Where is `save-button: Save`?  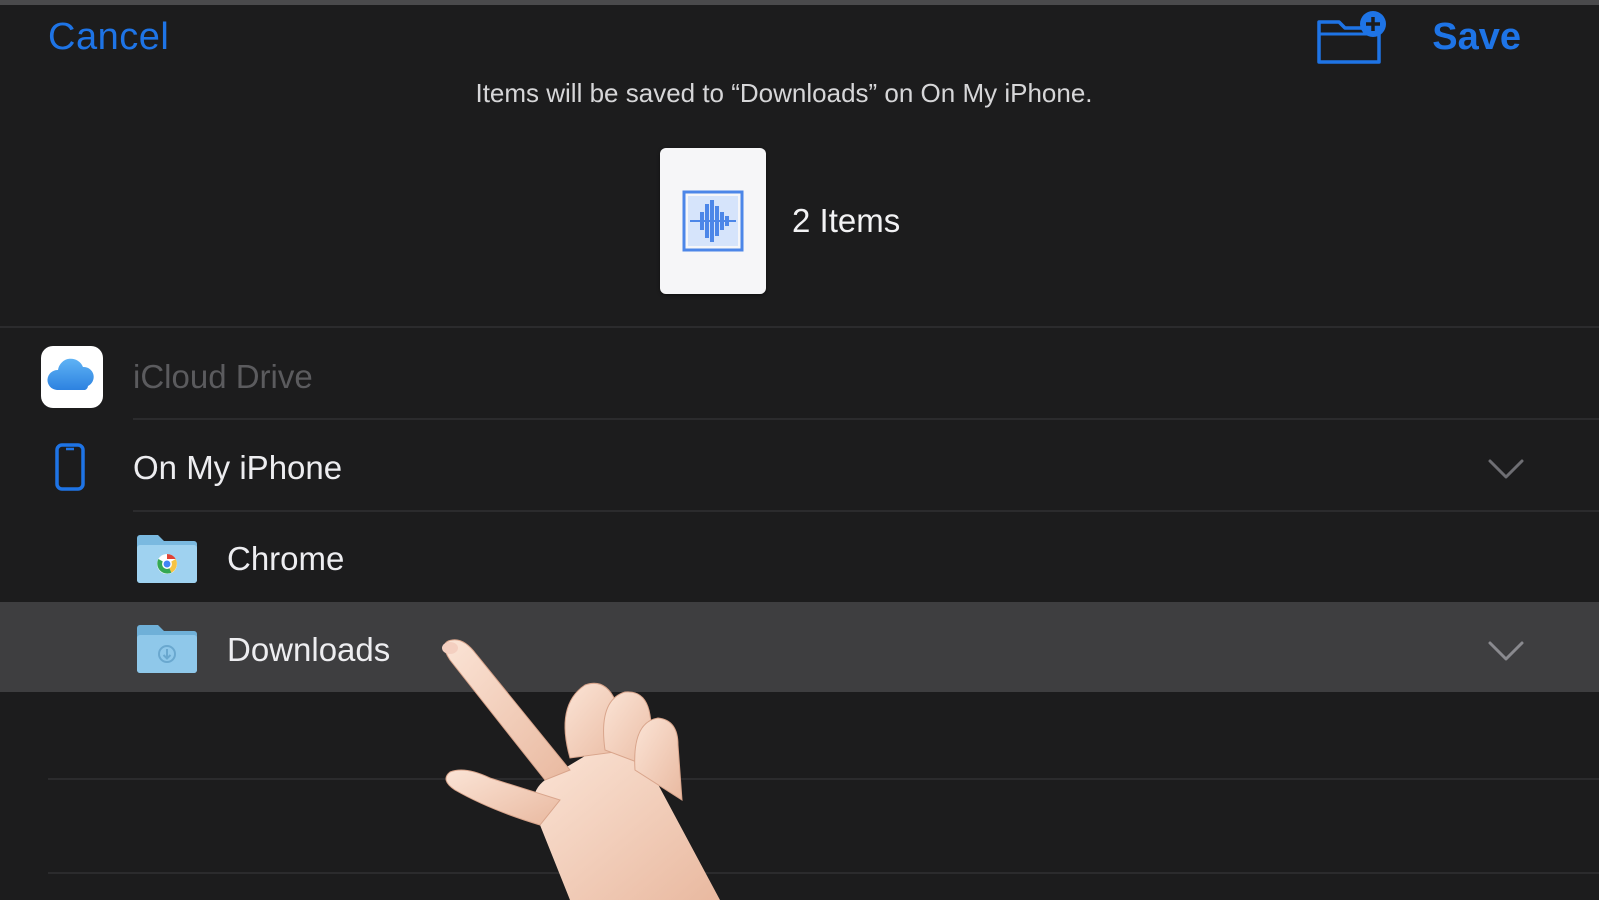
save-button: Save is located at coordinates (1476, 37).